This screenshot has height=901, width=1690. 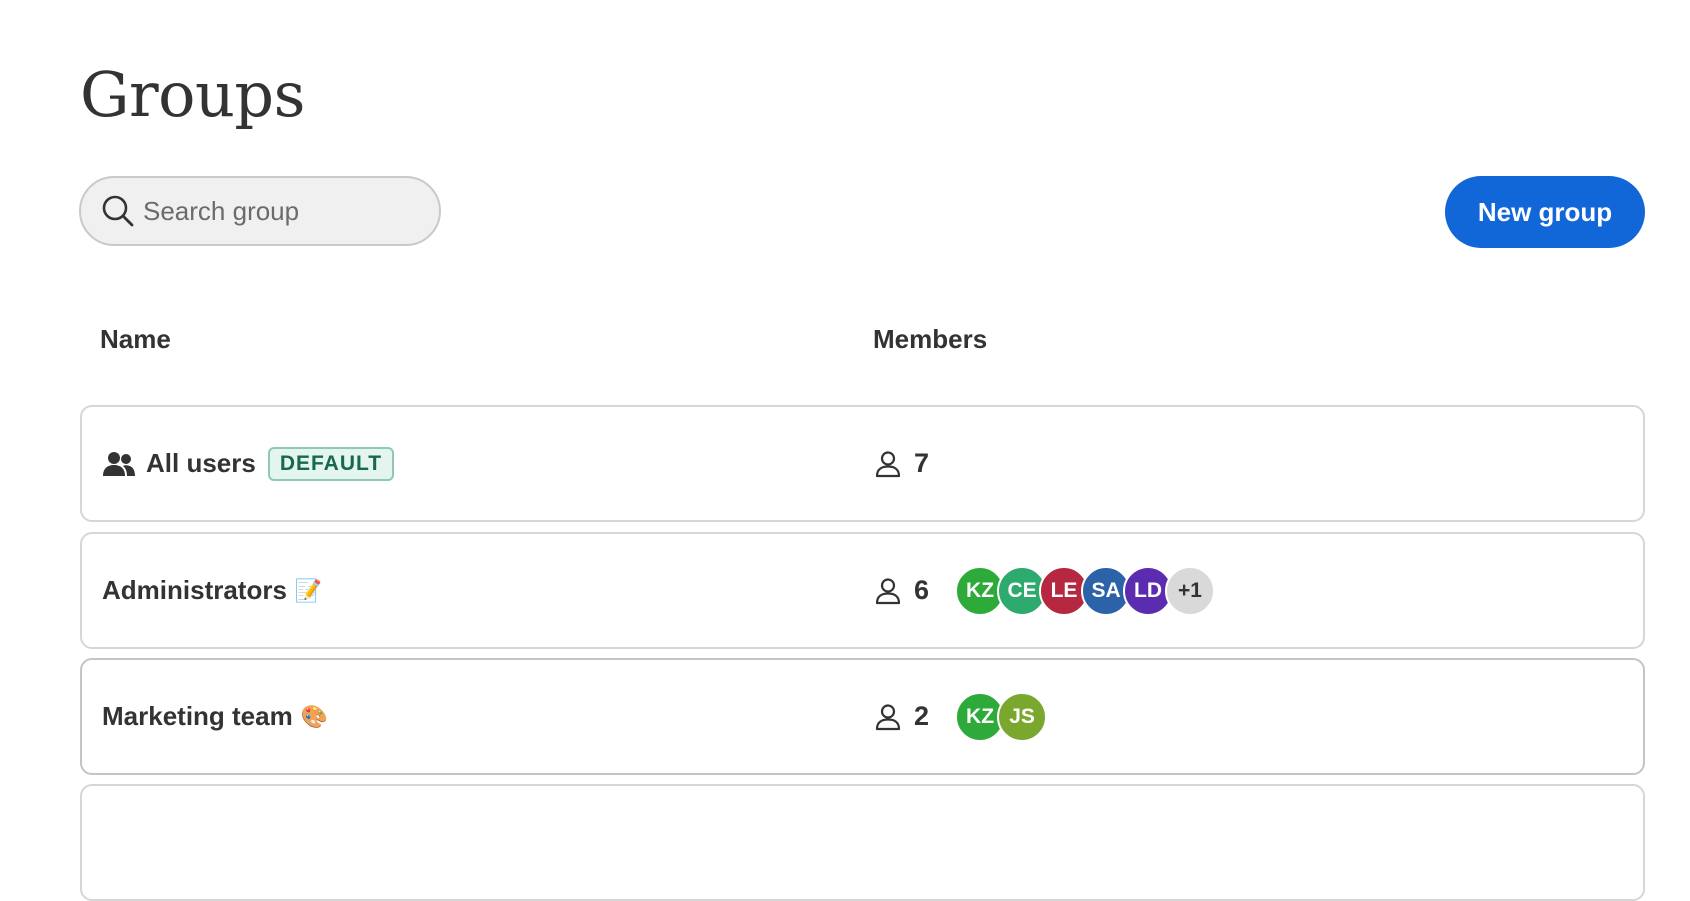 I want to click on member-count: 6, so click(x=922, y=590).